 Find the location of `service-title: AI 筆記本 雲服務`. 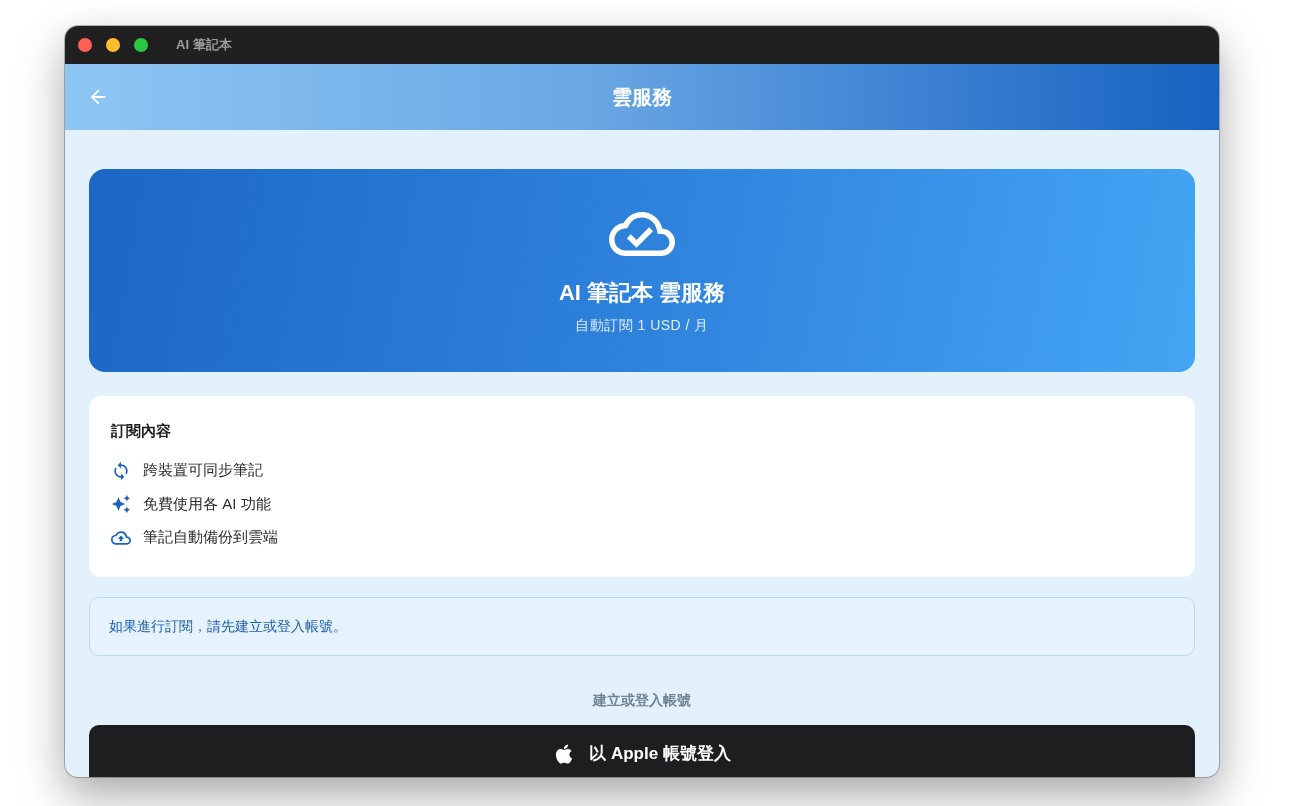

service-title: AI 筆記本 雲服務 is located at coordinates (642, 293).